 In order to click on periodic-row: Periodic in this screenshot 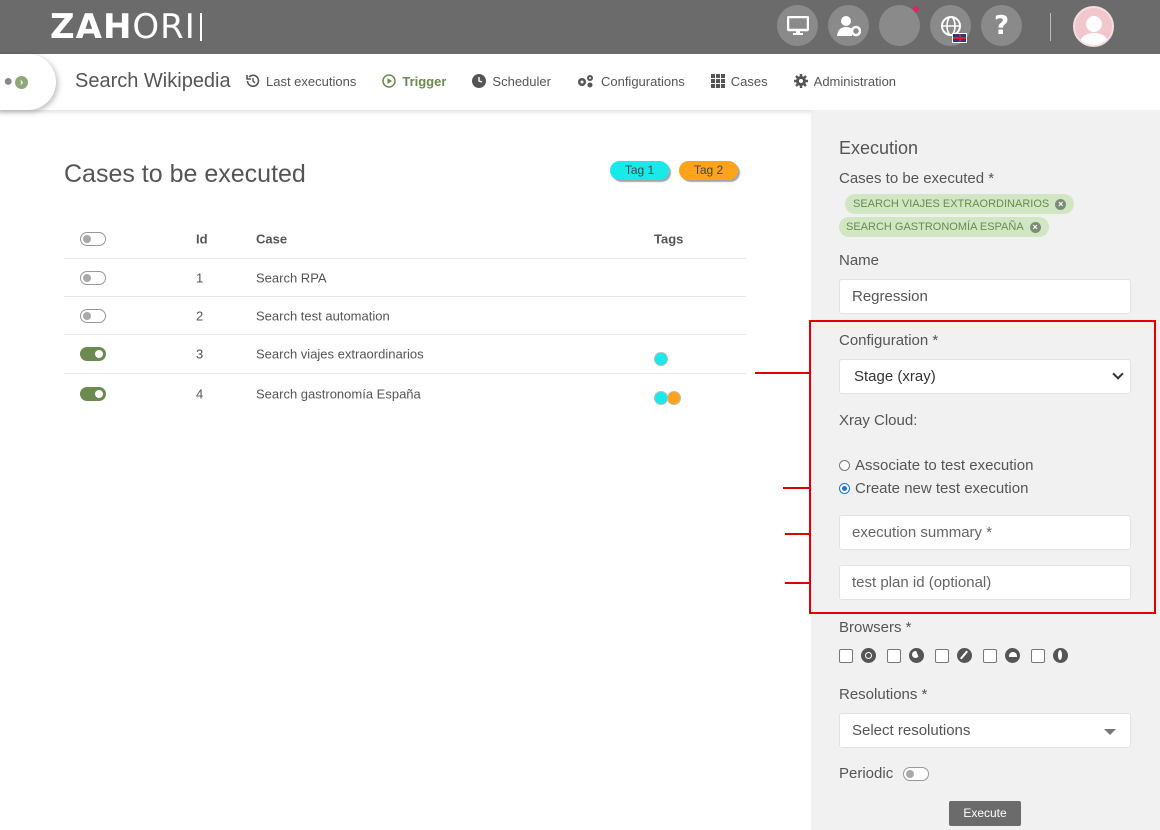, I will do `click(884, 773)`.